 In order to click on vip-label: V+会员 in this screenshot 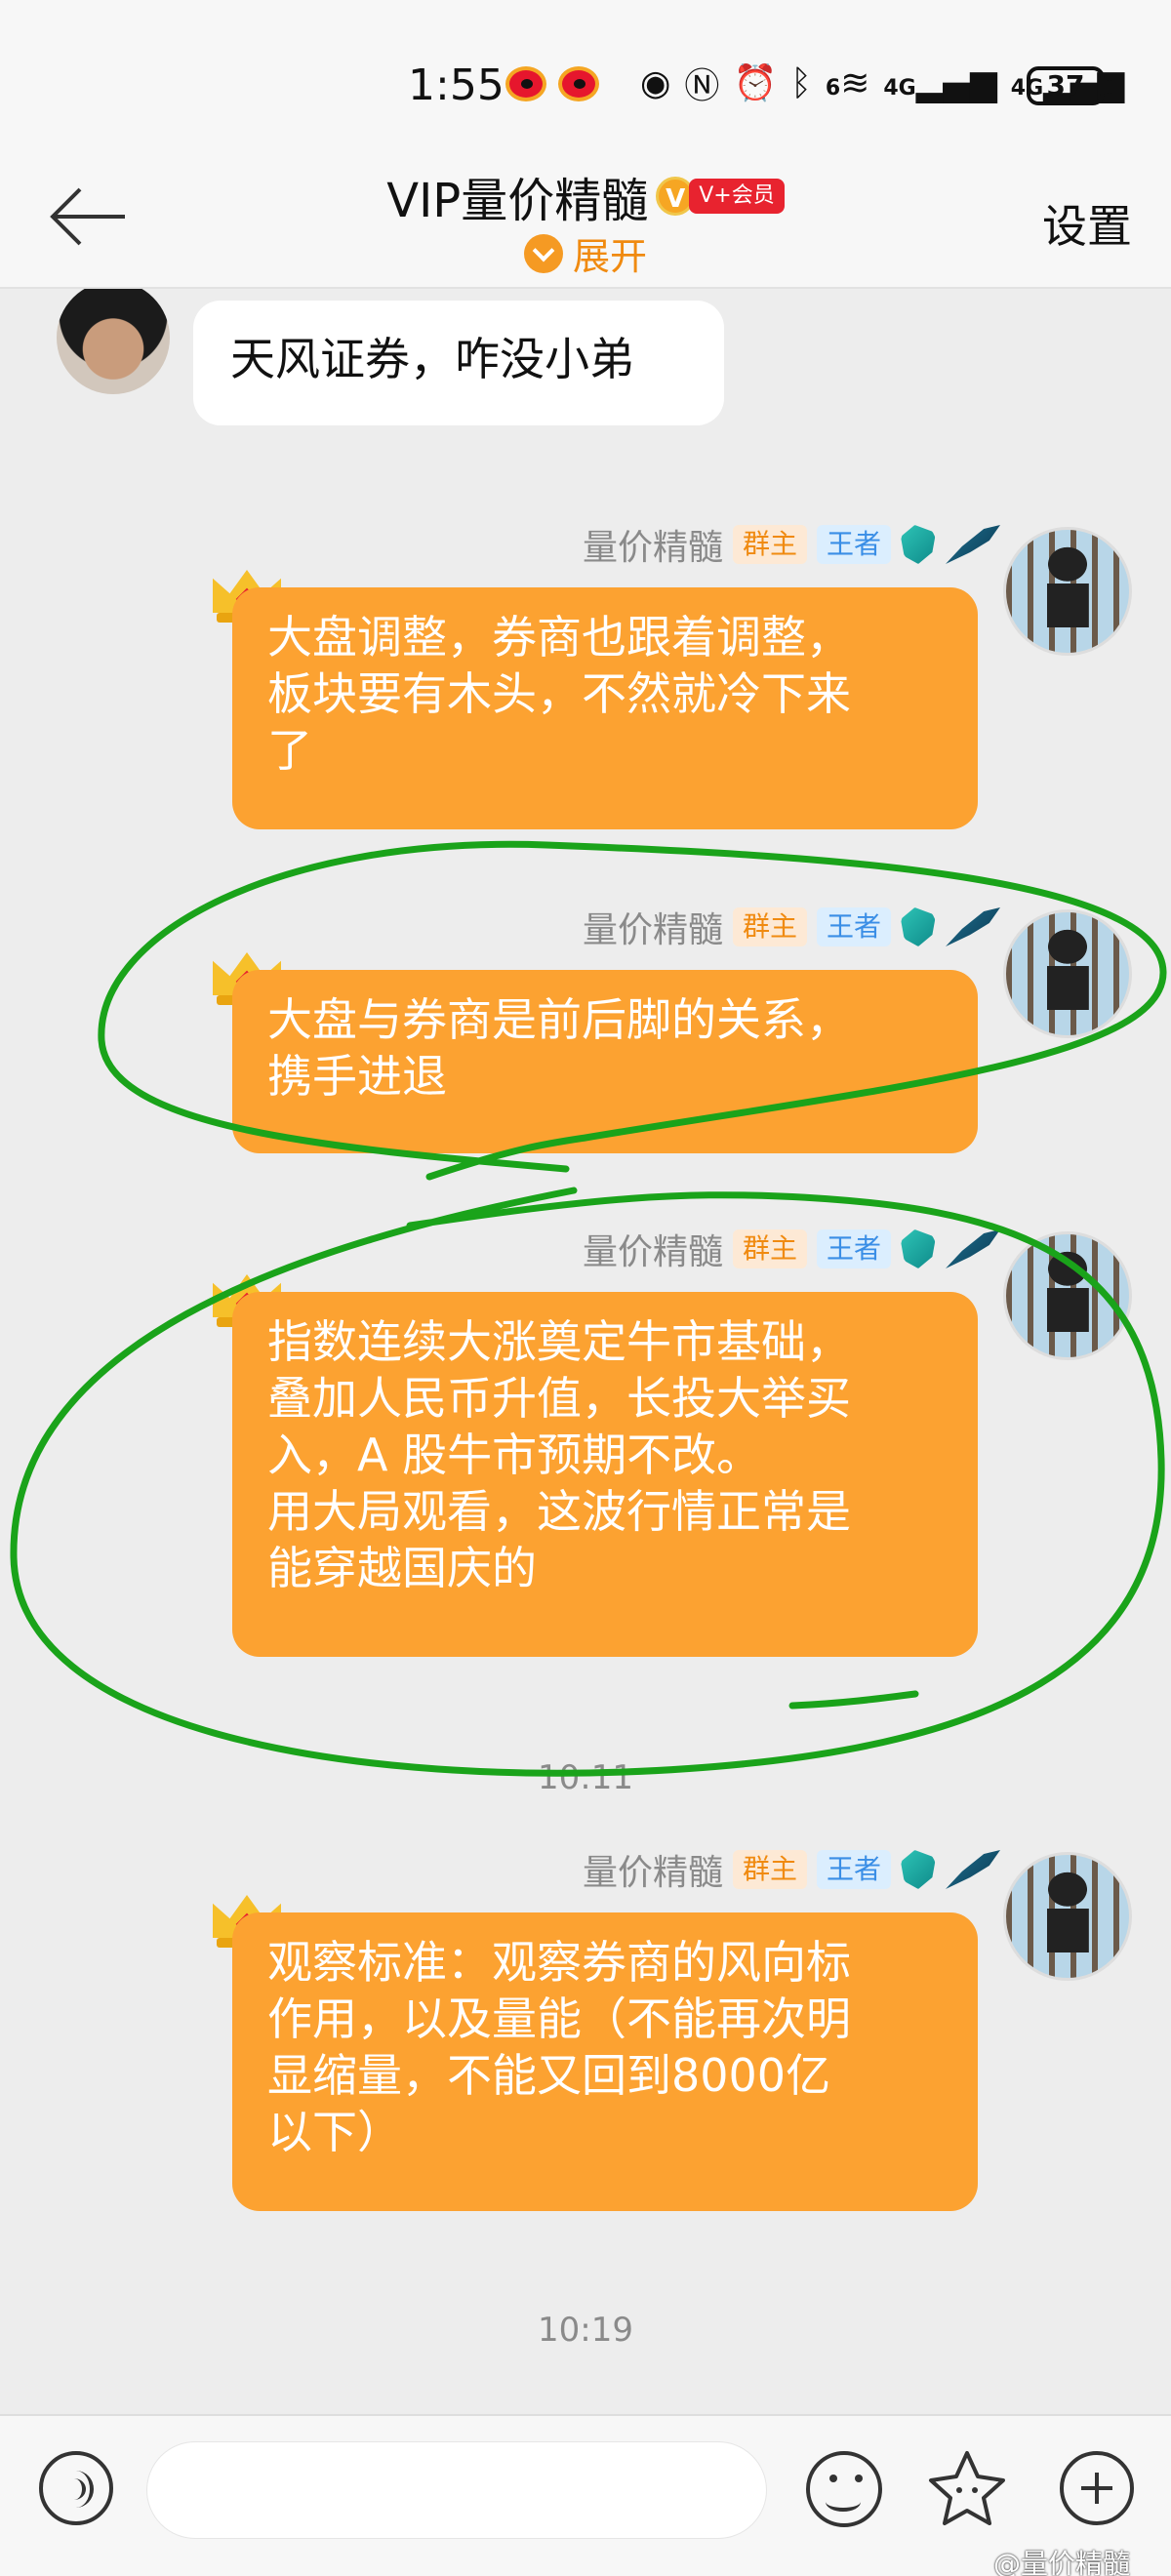, I will do `click(737, 196)`.